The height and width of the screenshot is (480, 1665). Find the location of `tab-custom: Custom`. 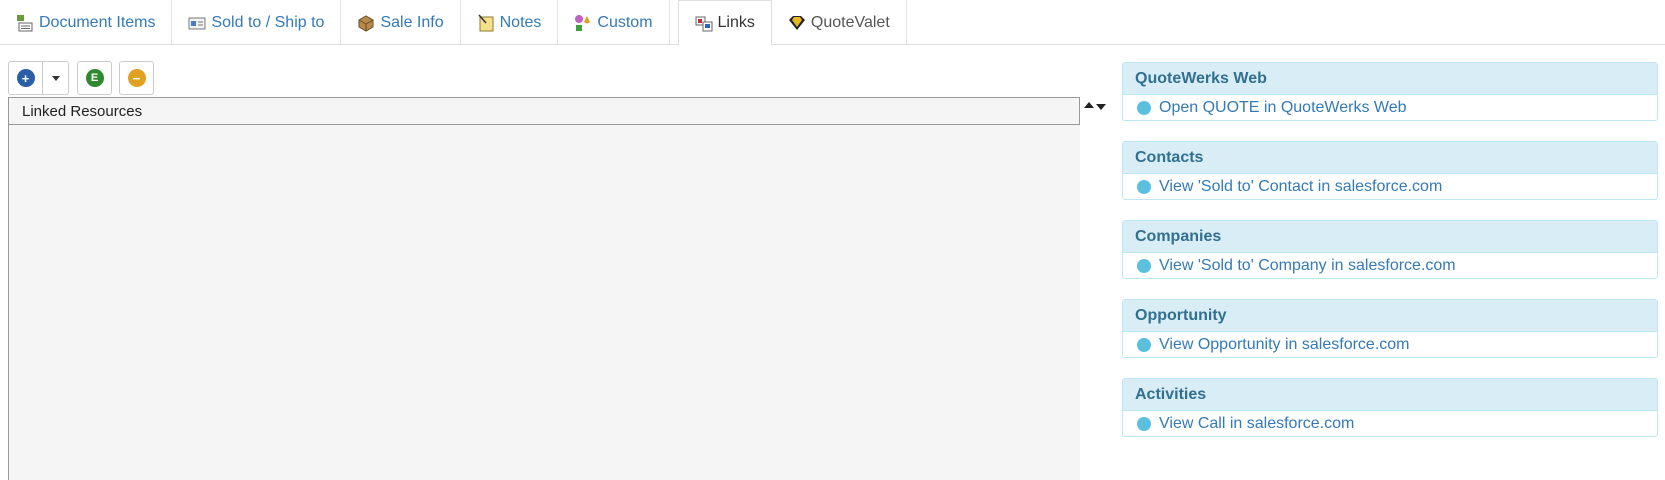

tab-custom: Custom is located at coordinates (614, 22).